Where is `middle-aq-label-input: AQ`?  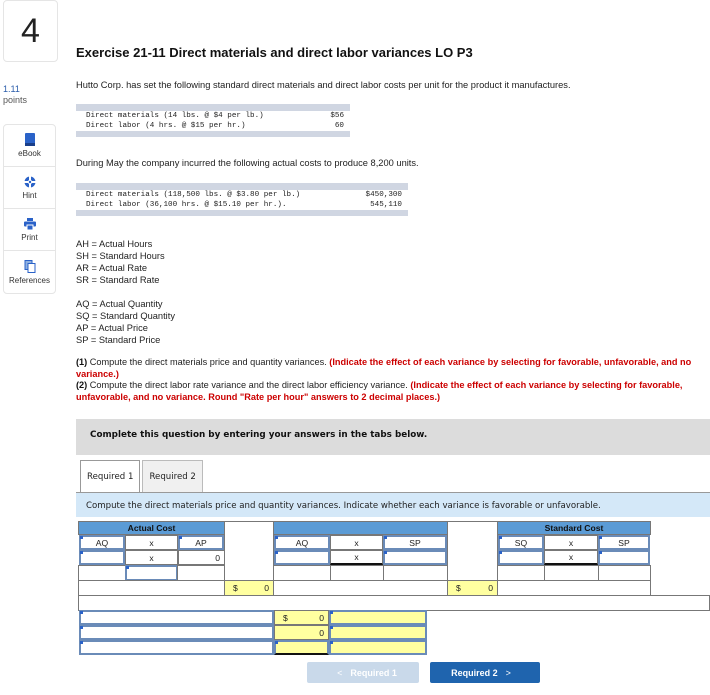
middle-aq-label-input: AQ is located at coordinates (302, 542).